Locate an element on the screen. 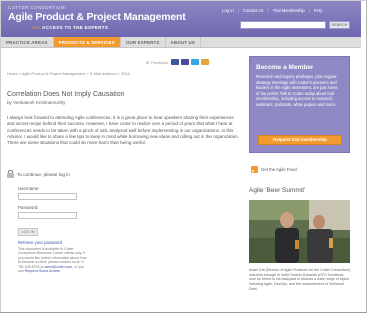  brand-tagline: »»» ACCESS TO THE EXPERTS is located at coordinates (70, 27).